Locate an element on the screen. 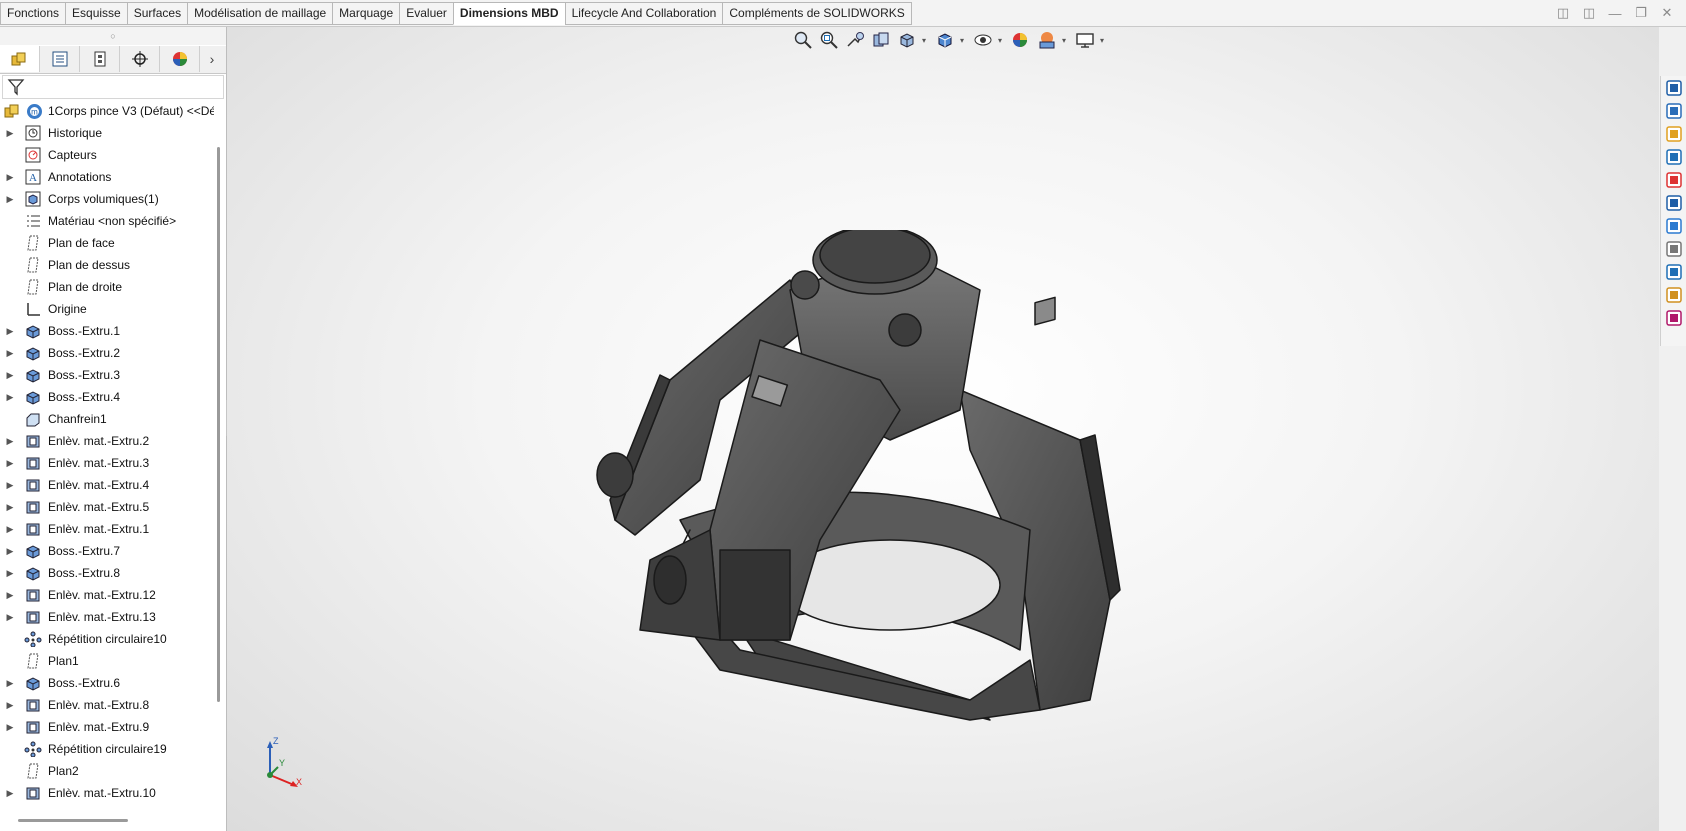 The height and width of the screenshot is (831, 1686). maximize-icon: ❐ is located at coordinates (1641, 13).